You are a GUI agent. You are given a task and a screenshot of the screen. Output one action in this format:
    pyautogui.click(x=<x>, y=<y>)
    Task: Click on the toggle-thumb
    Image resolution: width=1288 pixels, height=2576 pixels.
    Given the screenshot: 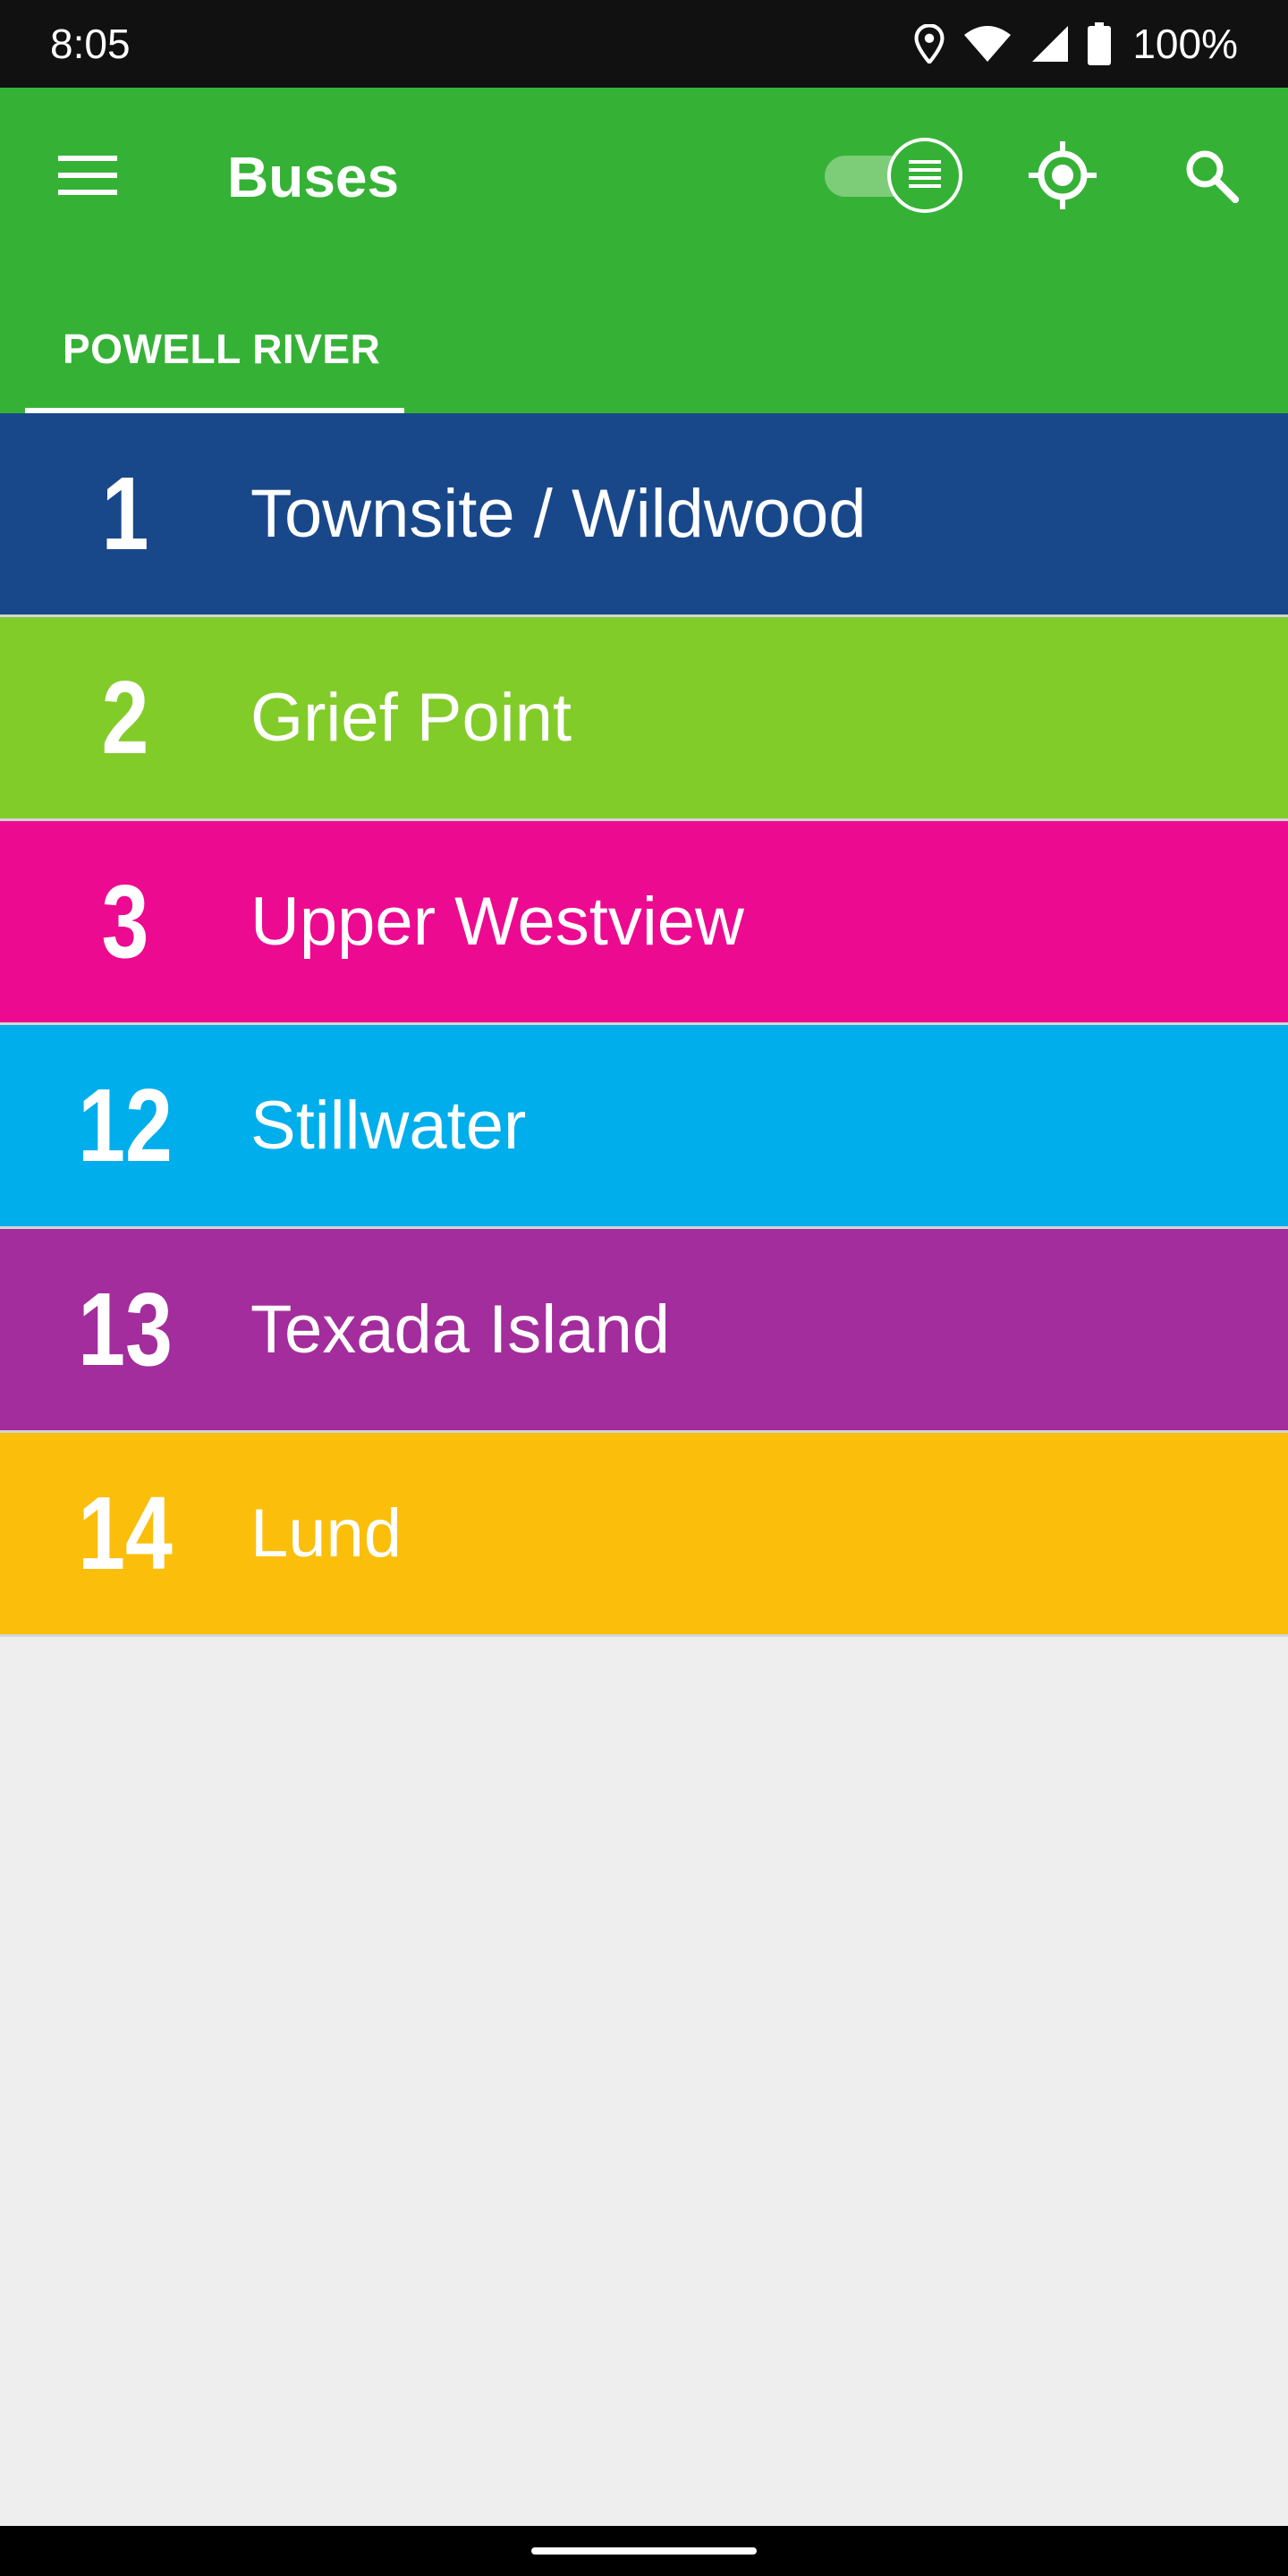 What is the action you would take?
    pyautogui.click(x=924, y=175)
    